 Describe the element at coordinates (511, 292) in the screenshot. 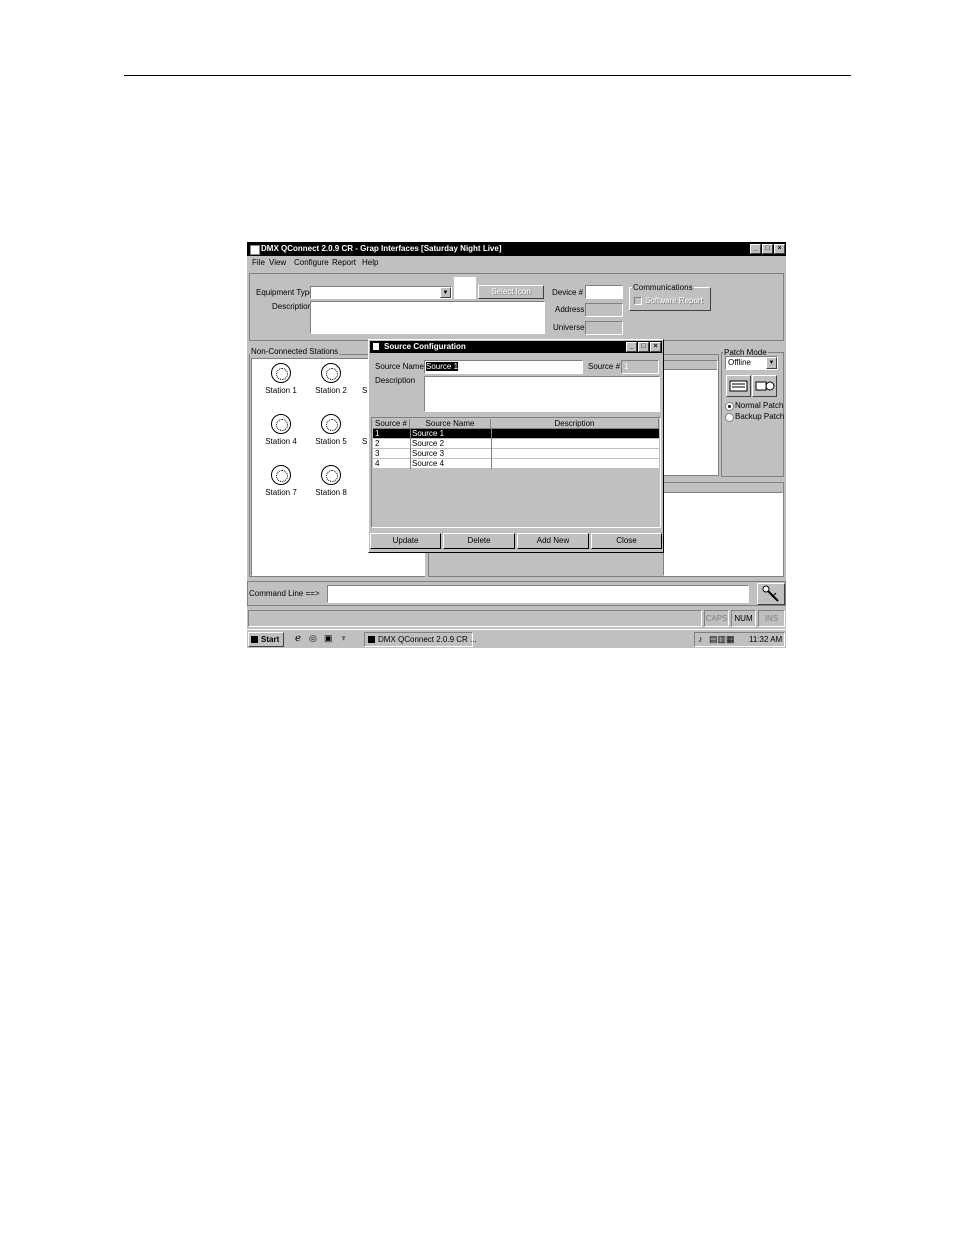

I see `select-icon-button: Select Icon` at that location.